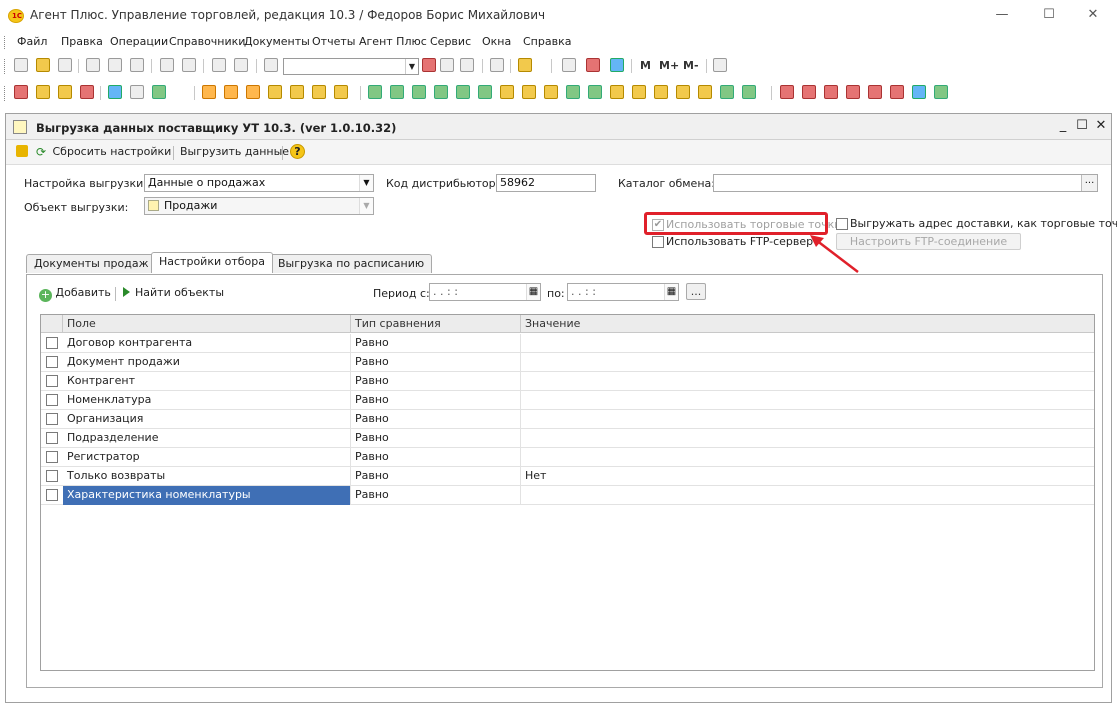  What do you see at coordinates (212, 262) in the screenshot?
I see `tab-filter-settings: Настройки отбора` at bounding box center [212, 262].